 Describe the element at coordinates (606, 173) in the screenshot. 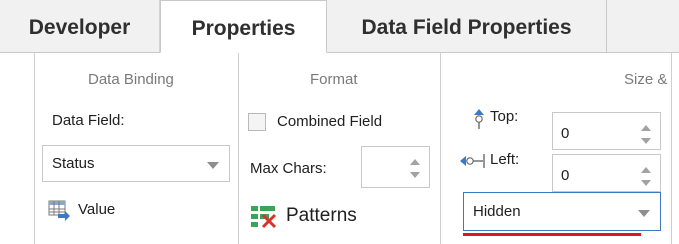

I see `left-spinner: 0` at that location.